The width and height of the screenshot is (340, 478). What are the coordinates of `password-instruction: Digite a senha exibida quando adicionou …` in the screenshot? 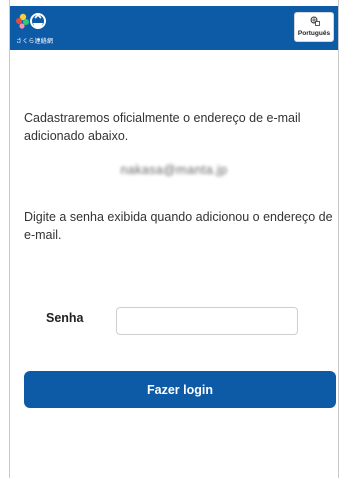 It's located at (178, 226).